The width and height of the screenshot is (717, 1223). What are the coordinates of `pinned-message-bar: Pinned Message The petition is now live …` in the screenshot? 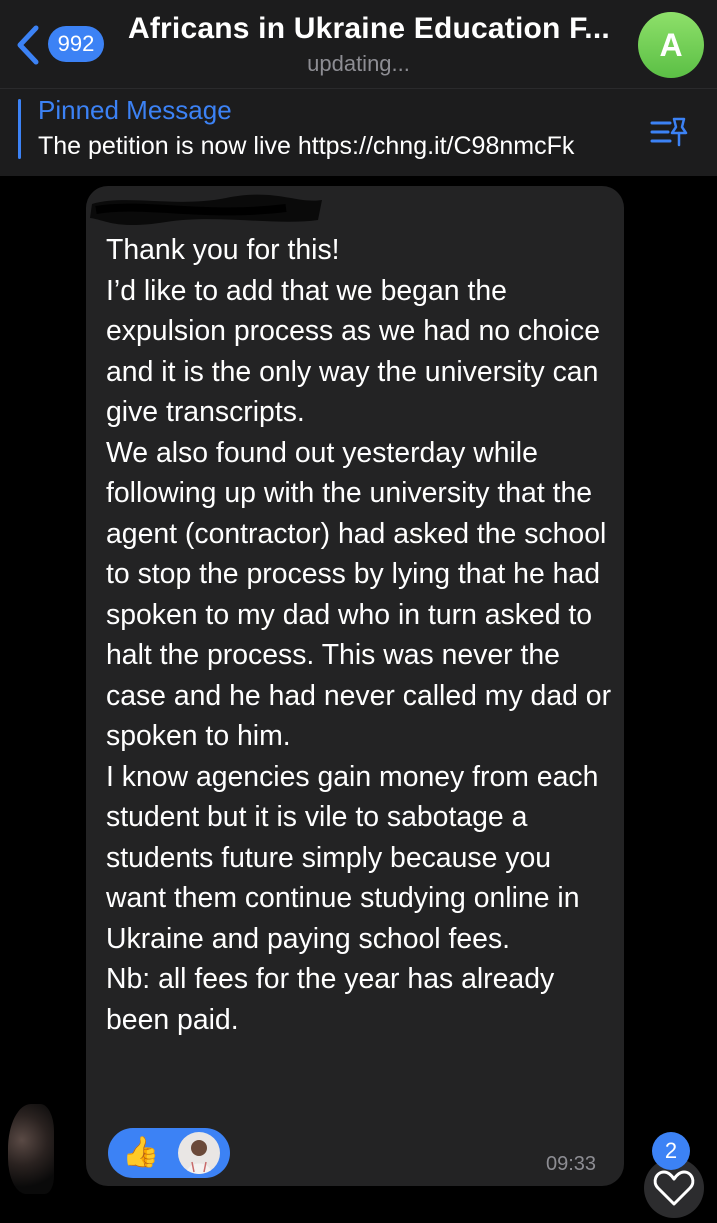 It's located at (358, 132).